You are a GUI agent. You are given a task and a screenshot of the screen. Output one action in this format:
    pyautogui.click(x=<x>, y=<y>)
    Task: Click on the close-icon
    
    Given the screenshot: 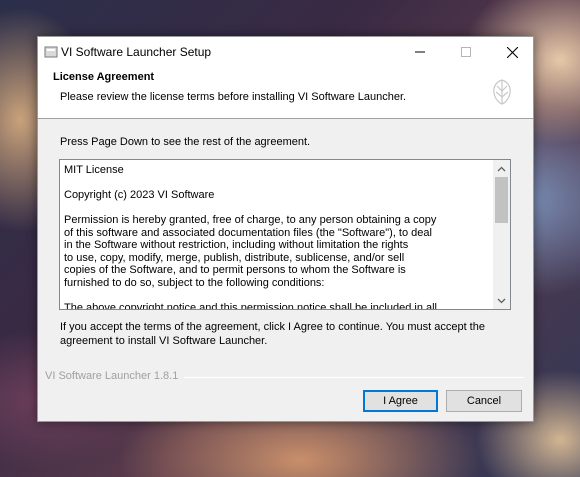 What is the action you would take?
    pyautogui.click(x=512, y=52)
    